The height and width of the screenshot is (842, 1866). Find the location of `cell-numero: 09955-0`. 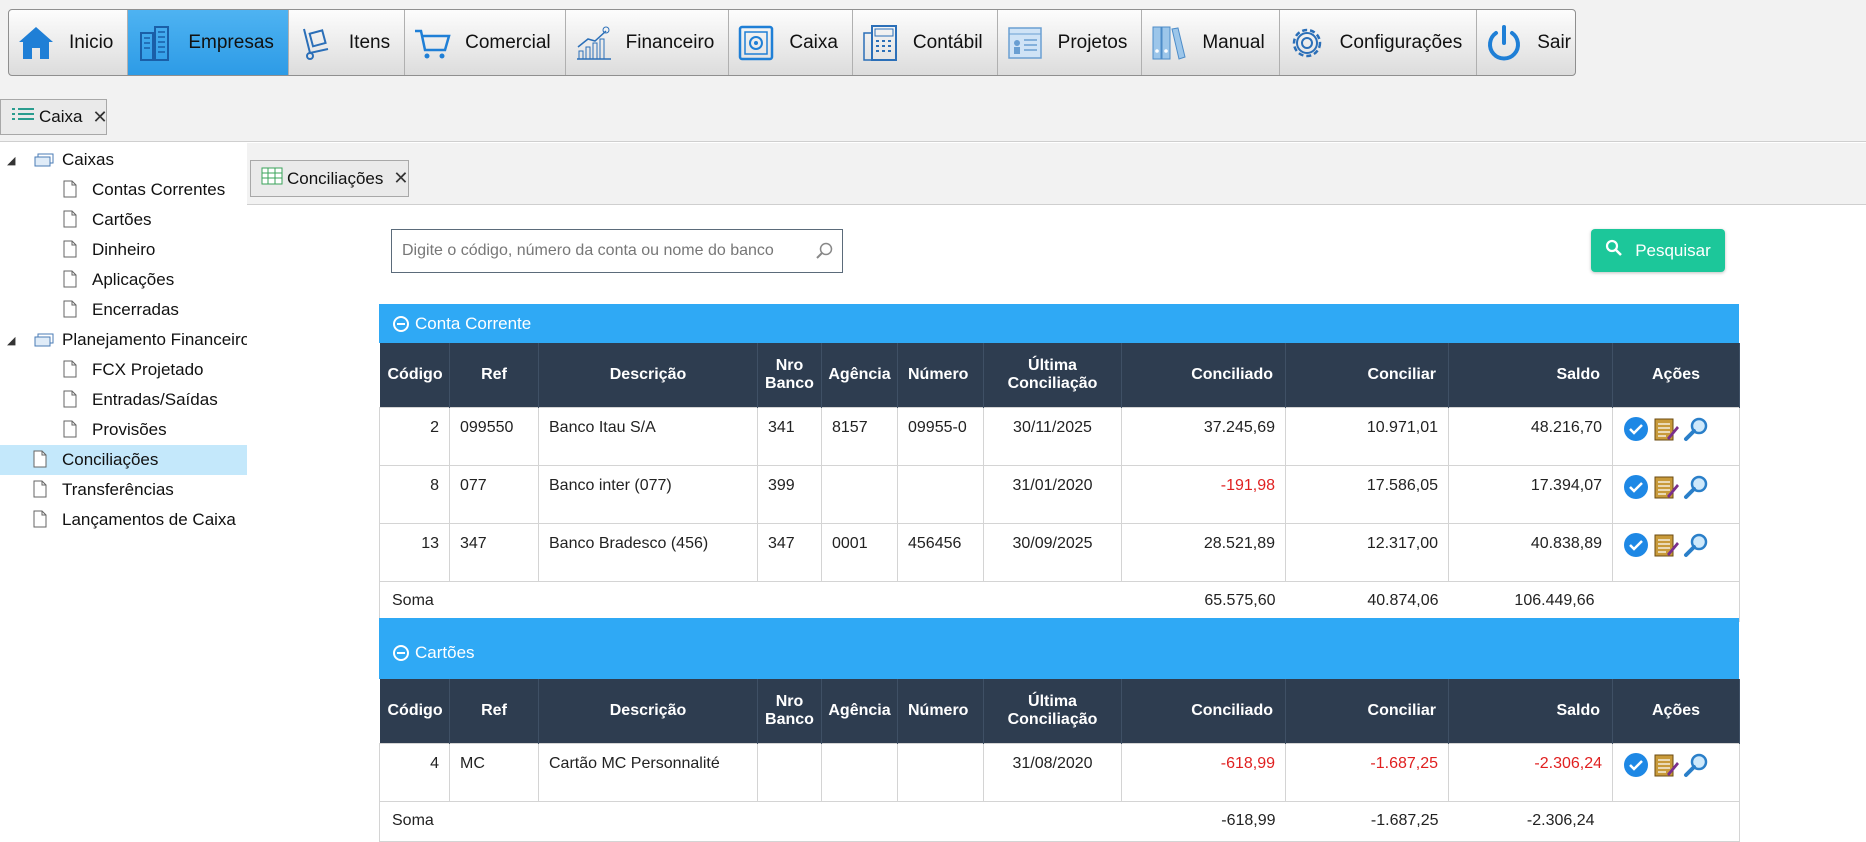

cell-numero: 09955-0 is located at coordinates (940, 436).